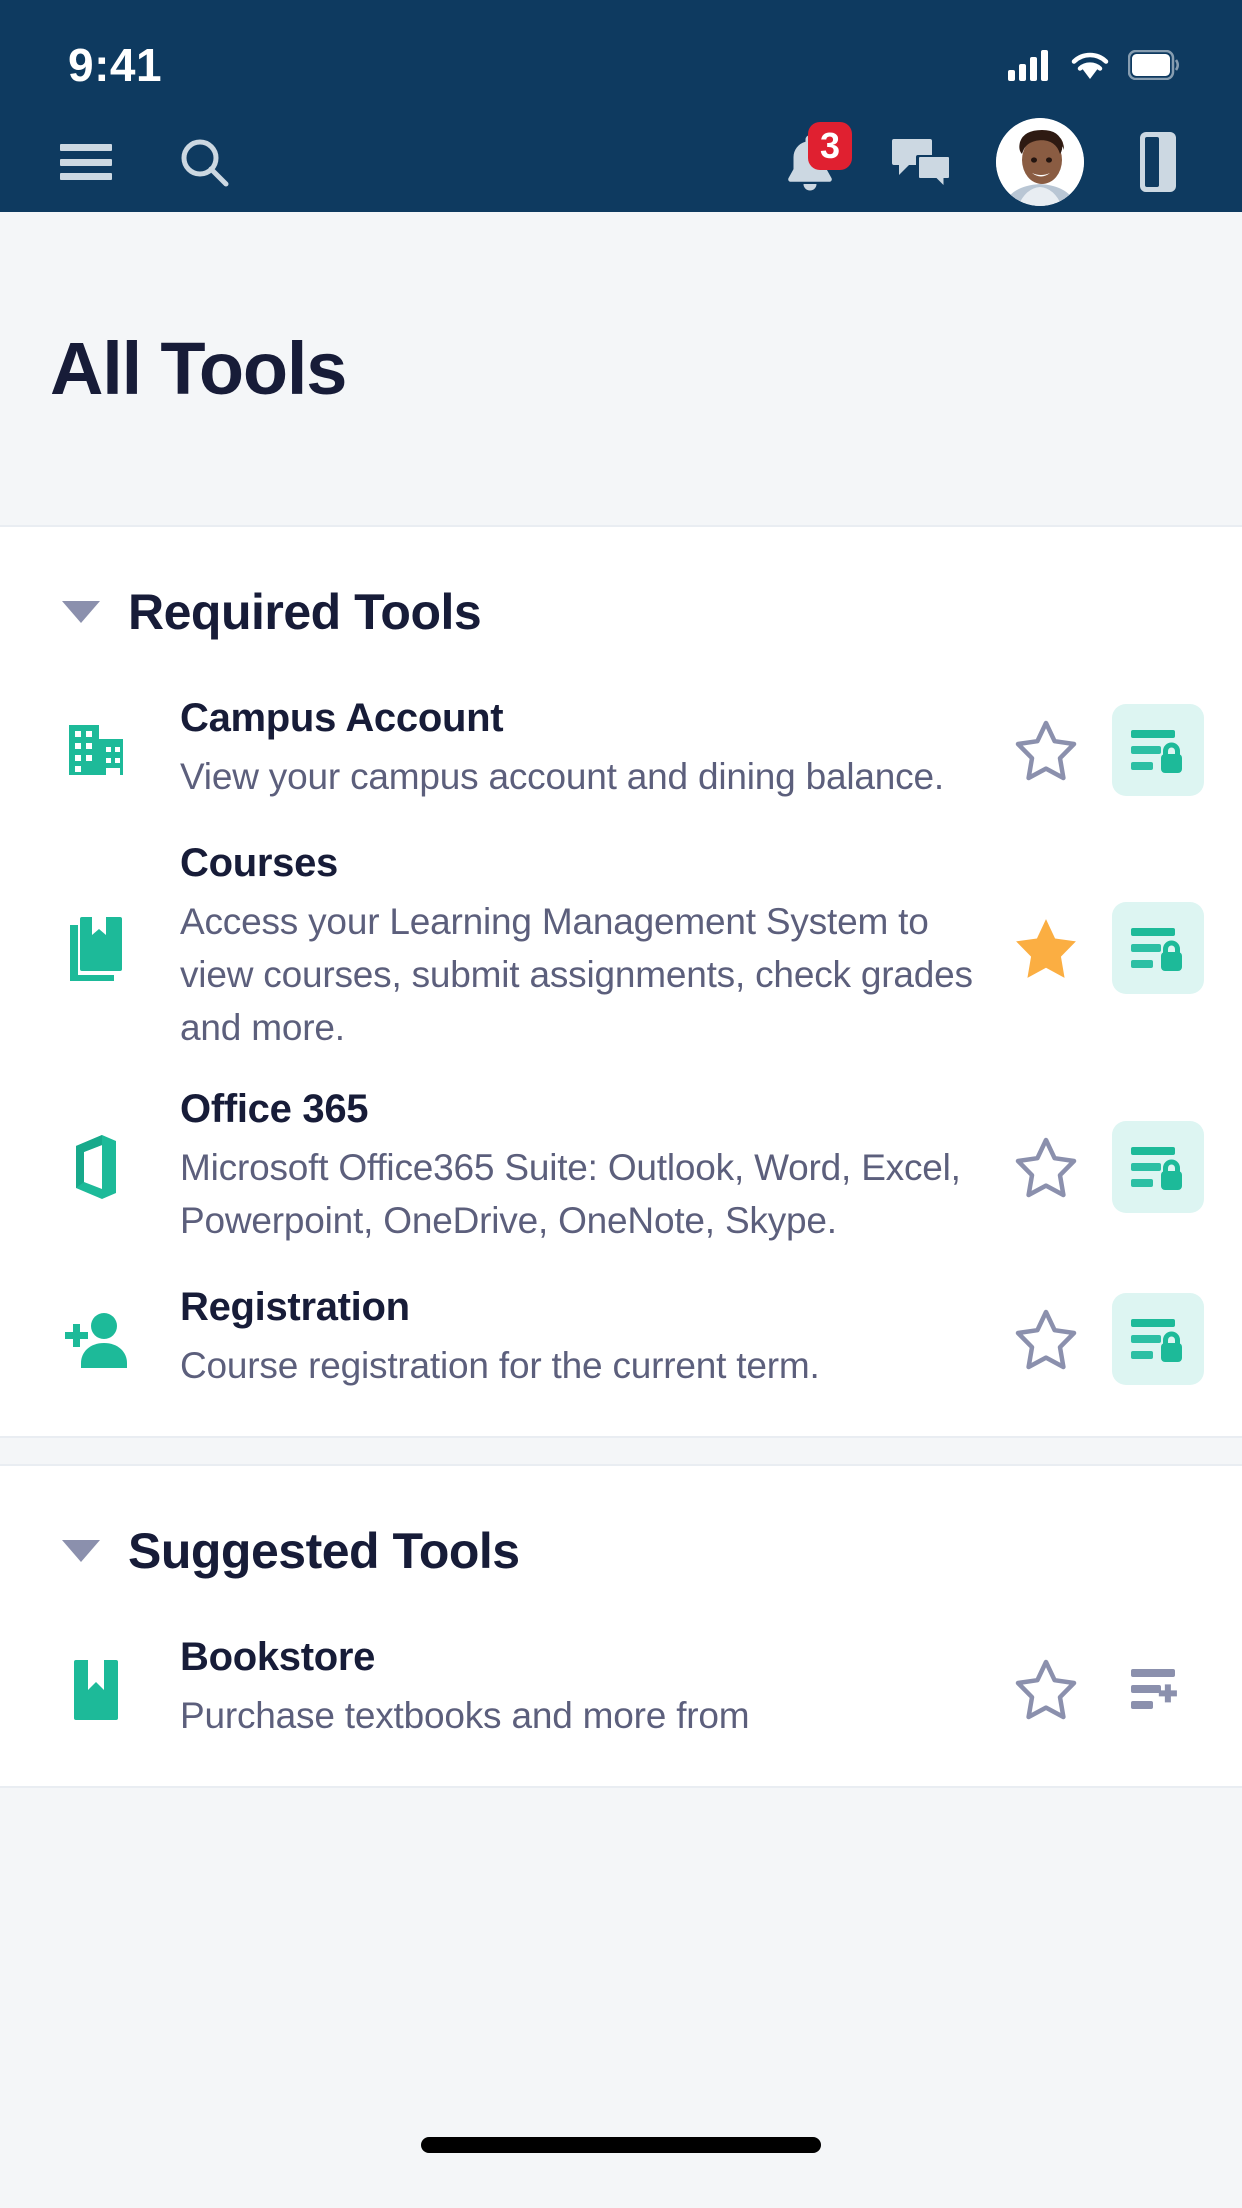  I want to click on tool-icon-campus-account, so click(96, 750).